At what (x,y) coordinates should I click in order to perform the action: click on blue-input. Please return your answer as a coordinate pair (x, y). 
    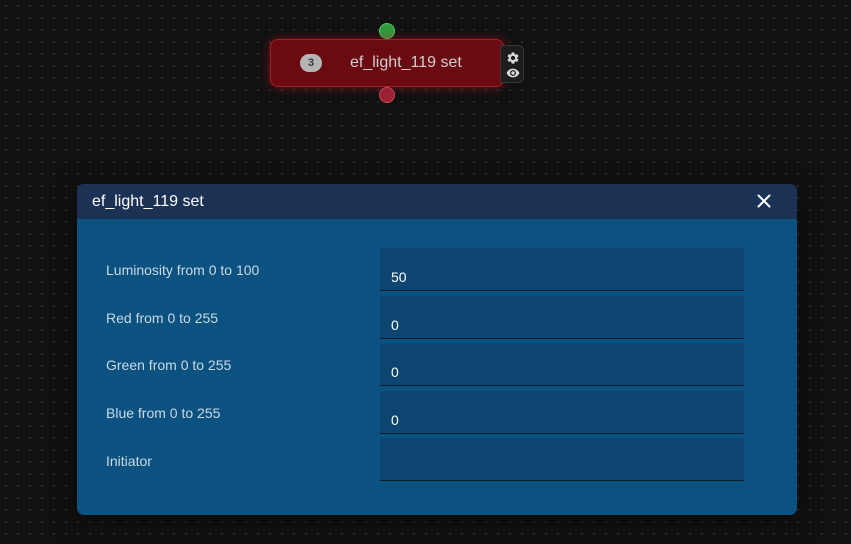
    Looking at the image, I should click on (562, 412).